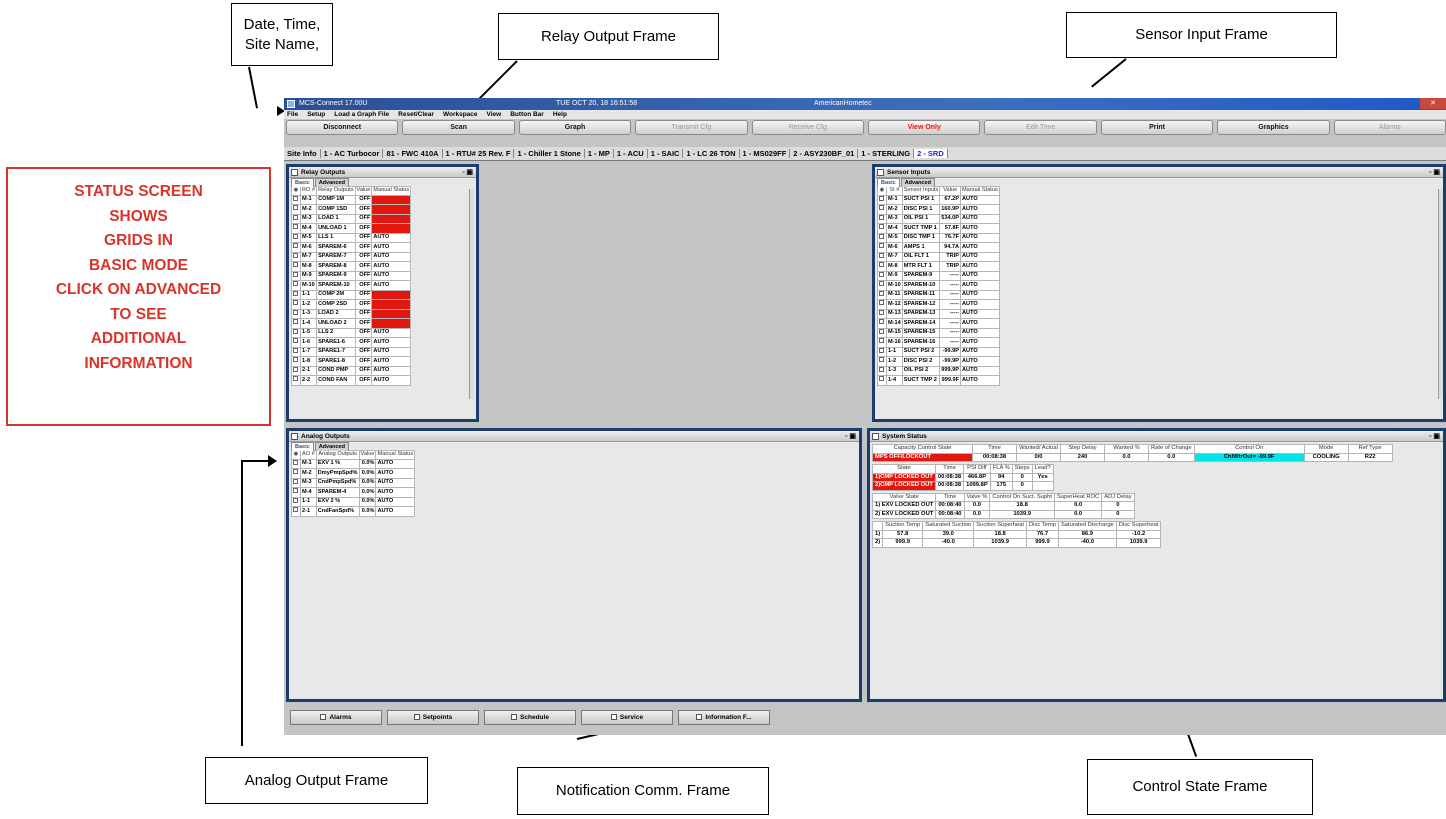  I want to click on table-row: M-5 LLS 1 OFF AUTO, so click(351, 237).